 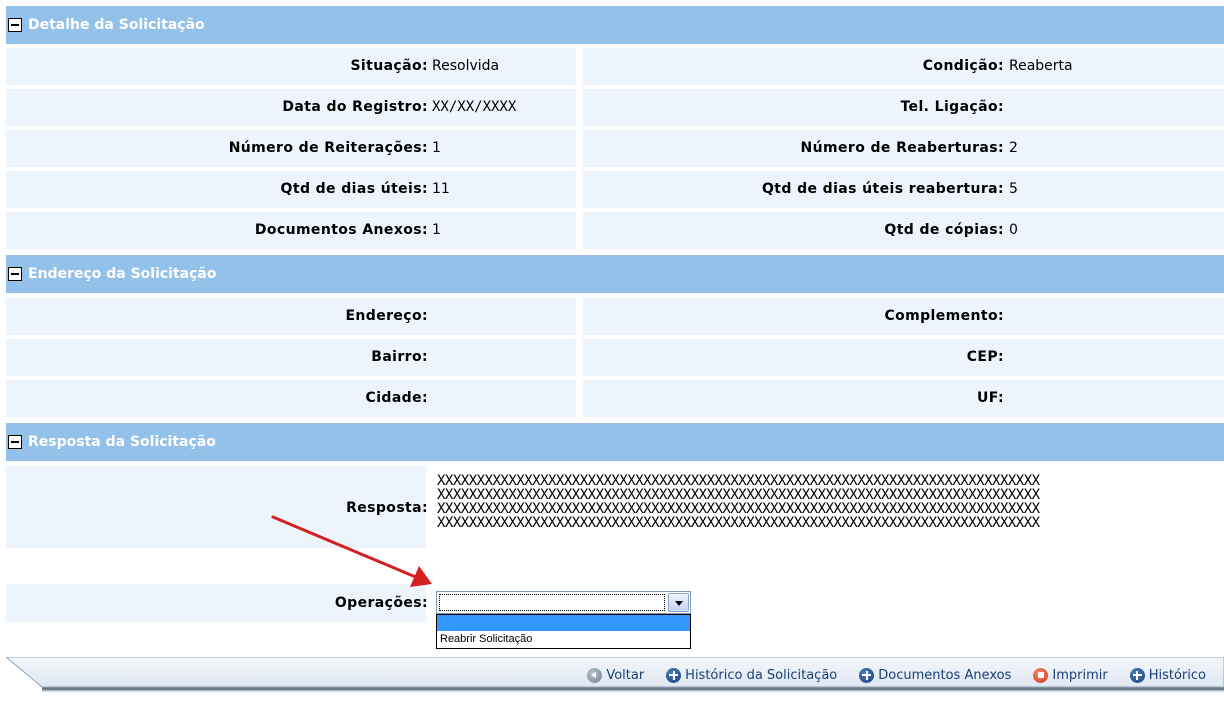 What do you see at coordinates (944, 316) in the screenshot?
I see `complemento-label: Complemento:` at bounding box center [944, 316].